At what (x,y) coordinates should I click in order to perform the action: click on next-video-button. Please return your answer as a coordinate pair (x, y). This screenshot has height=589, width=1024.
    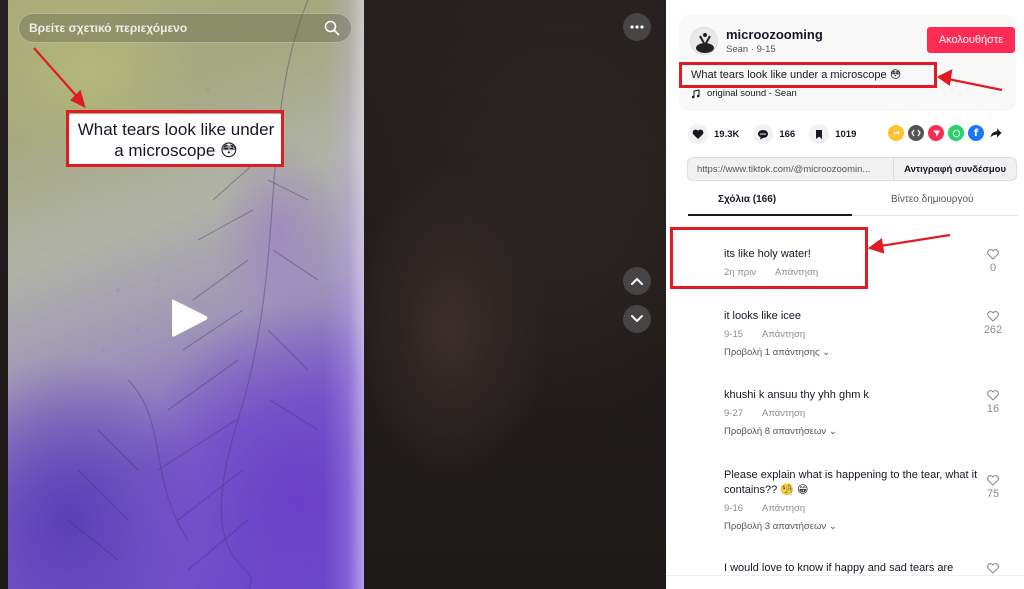
    Looking at the image, I should click on (637, 319).